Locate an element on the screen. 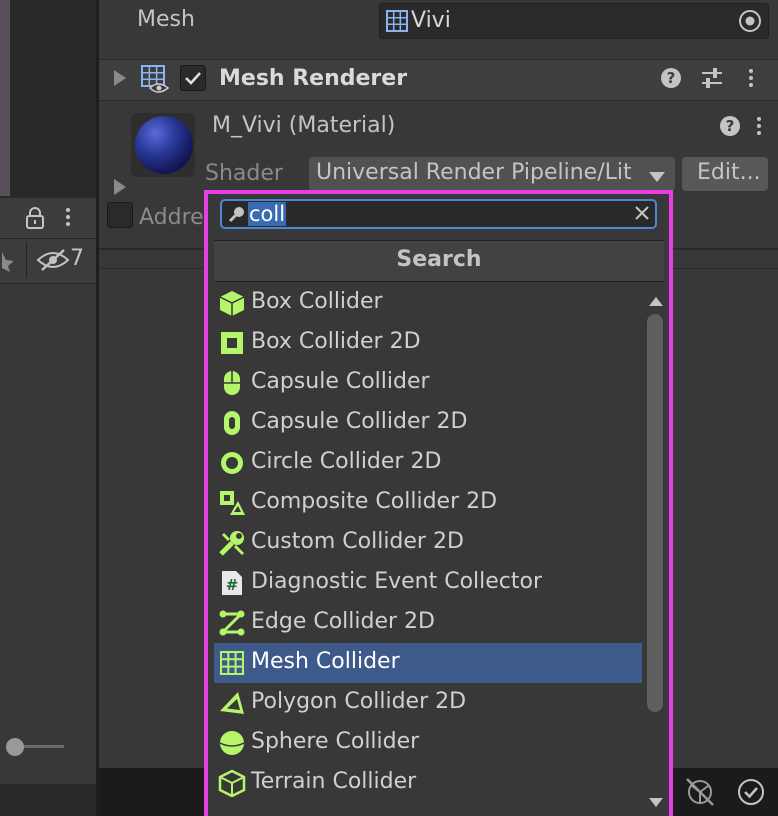 The height and width of the screenshot is (816, 778). component-result-label: Terrain Collider is located at coordinates (334, 781).